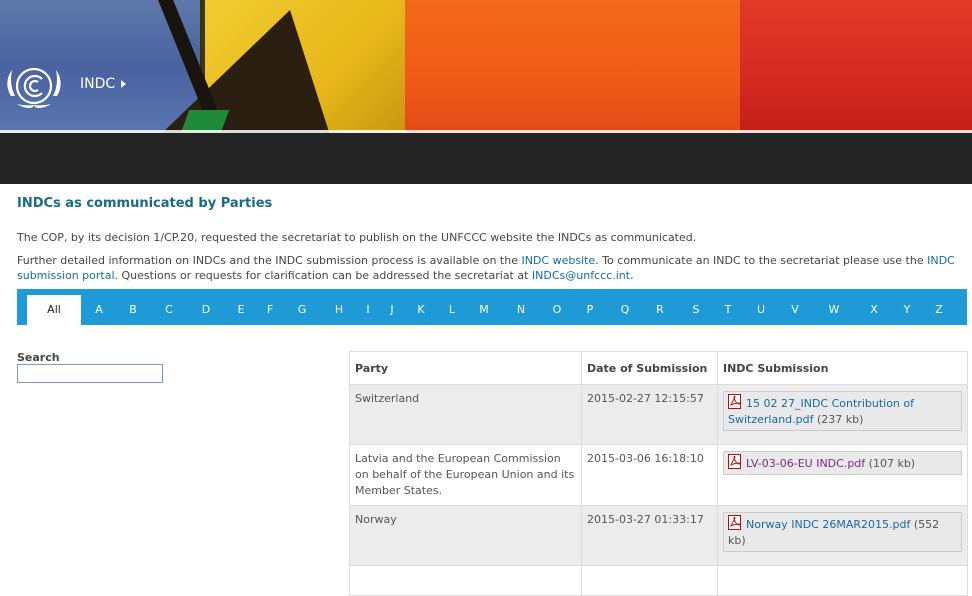 The image size is (972, 596). What do you see at coordinates (36, 86) in the screenshot?
I see `unfccc-logo-icon` at bounding box center [36, 86].